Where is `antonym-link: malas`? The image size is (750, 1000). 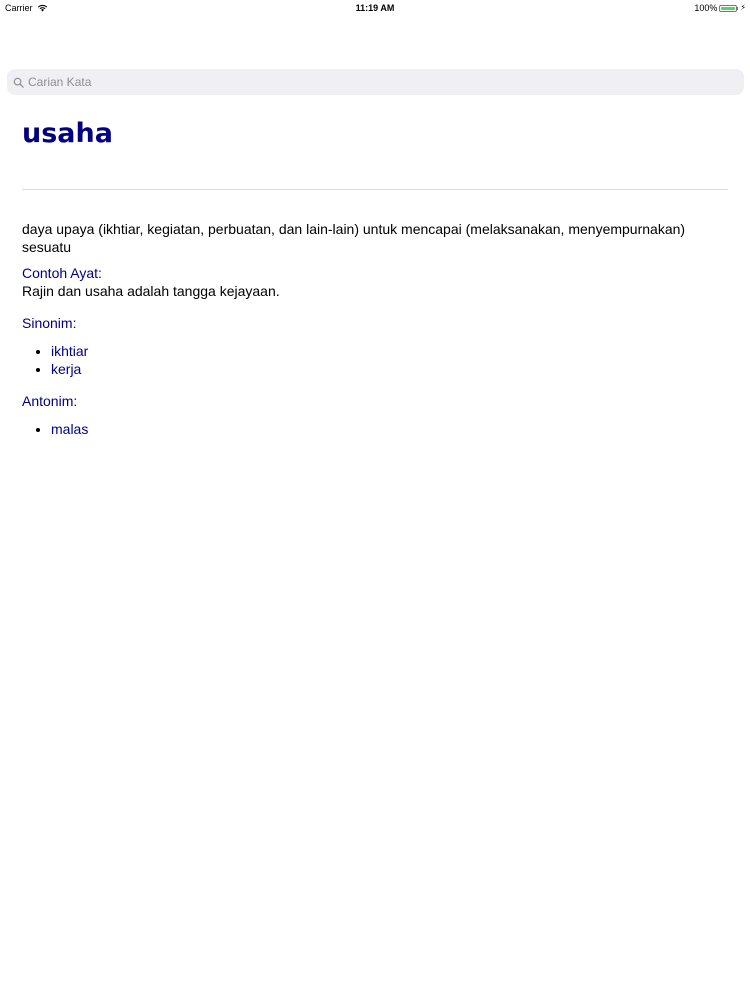 antonym-link: malas is located at coordinates (69, 429).